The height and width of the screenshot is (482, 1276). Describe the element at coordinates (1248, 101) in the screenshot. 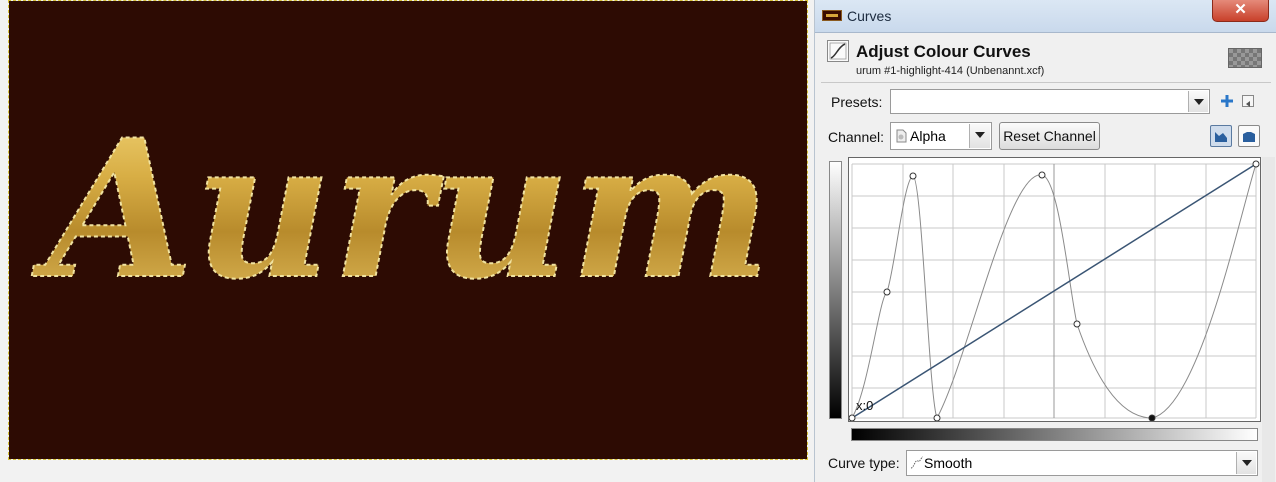

I see `menu-arrow-icon` at that location.